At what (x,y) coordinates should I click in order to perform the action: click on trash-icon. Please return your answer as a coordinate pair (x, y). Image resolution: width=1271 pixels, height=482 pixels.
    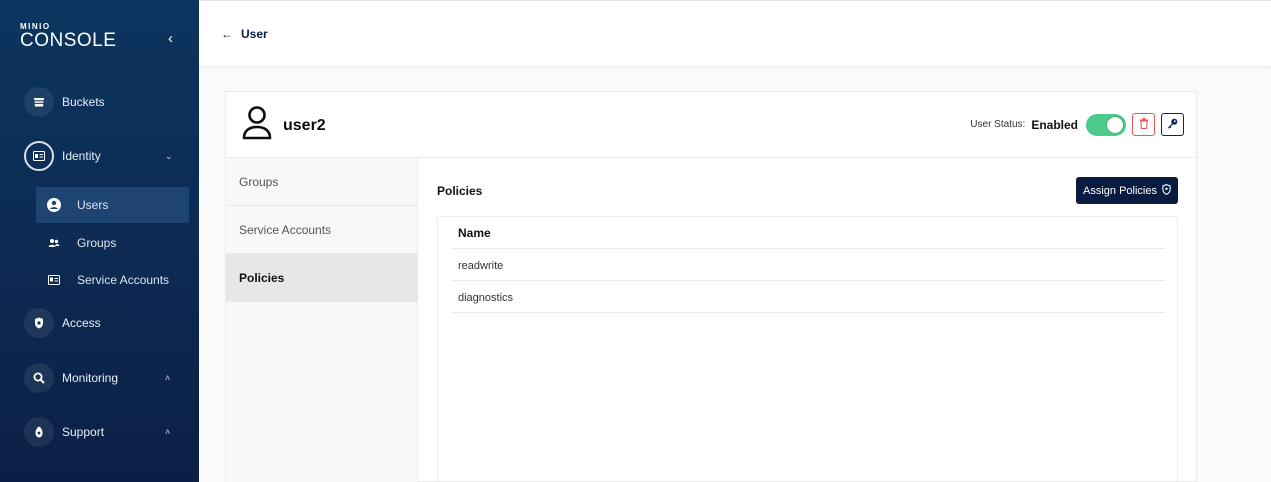
    Looking at the image, I should click on (1144, 125).